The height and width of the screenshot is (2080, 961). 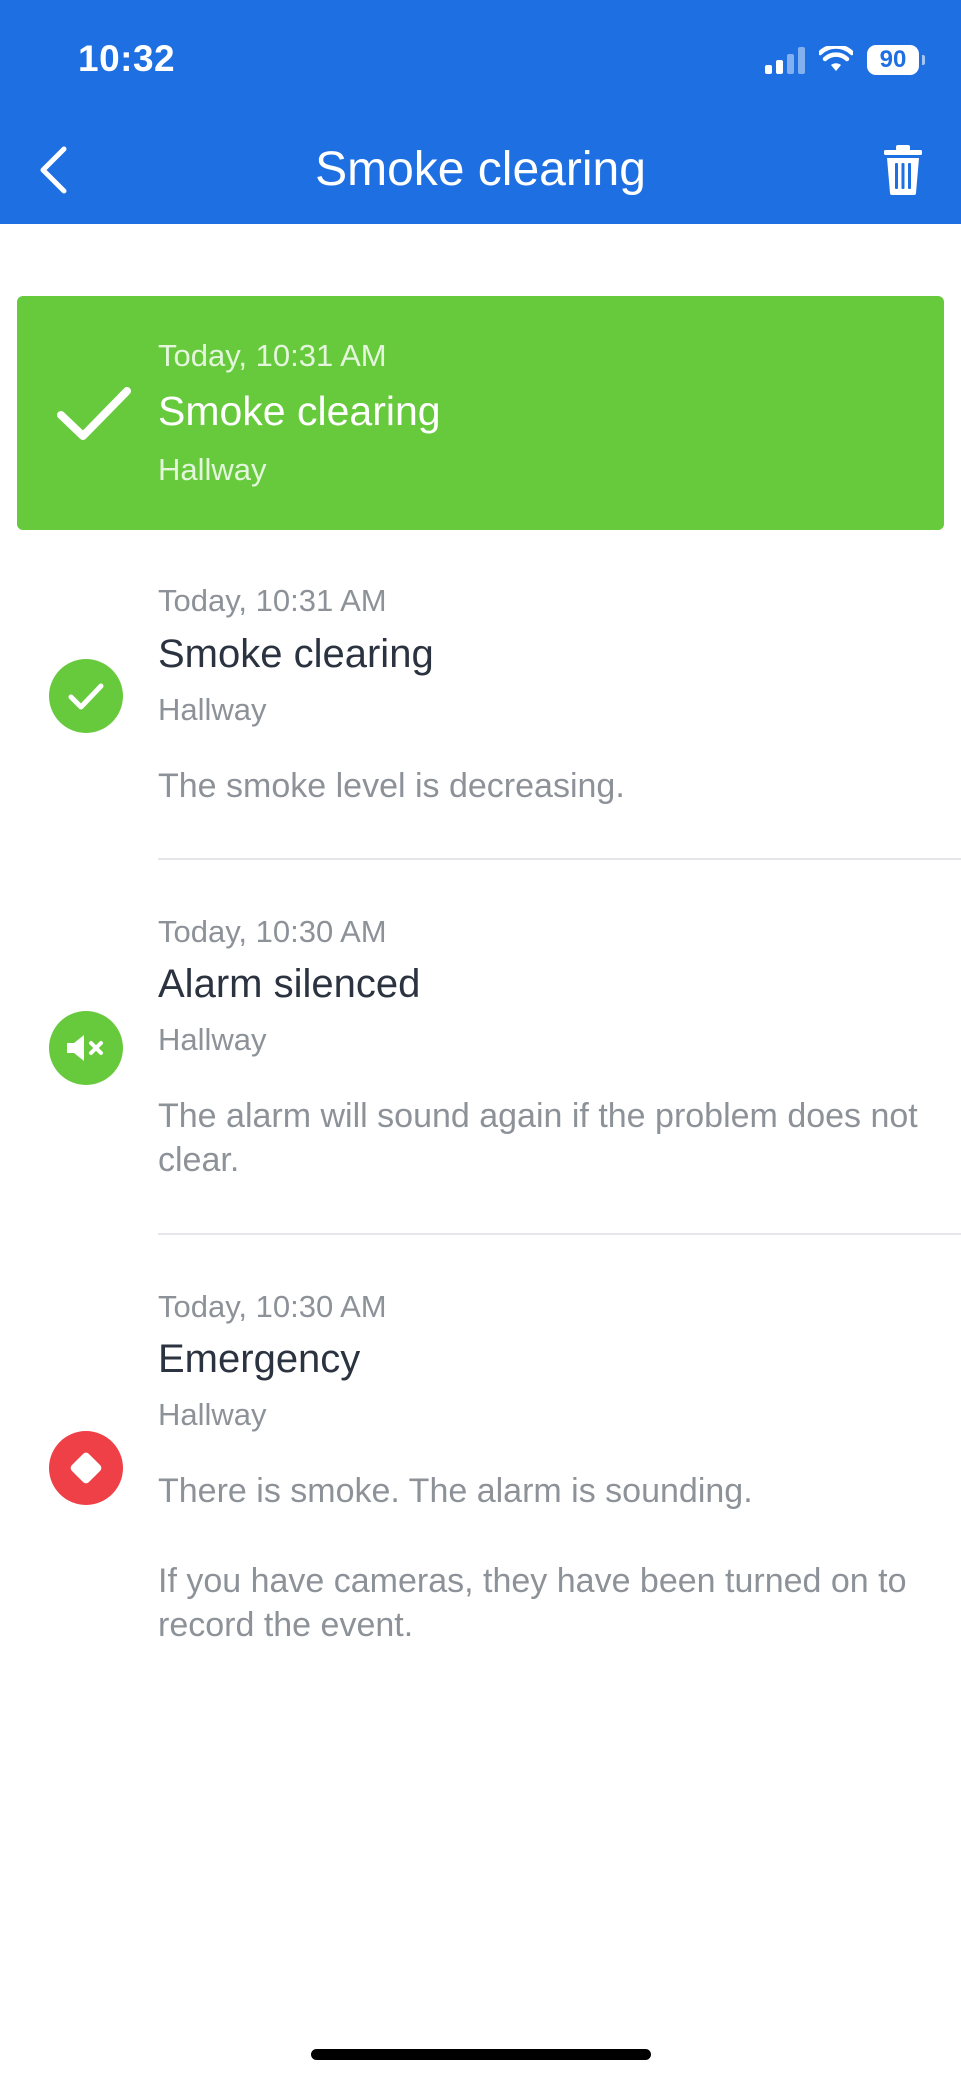 What do you see at coordinates (86, 1048) in the screenshot?
I see `speaker-muted-icon` at bounding box center [86, 1048].